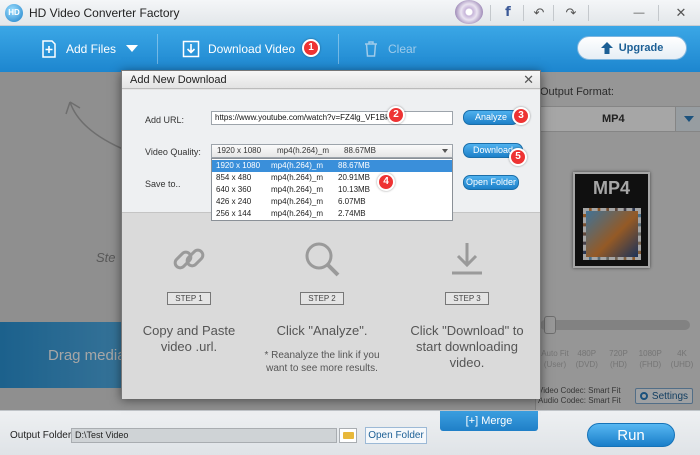 The image size is (700, 455). Describe the element at coordinates (332, 214) in the screenshot. I see `quality-option: 256 x 144 mp4(h.264)_m 2.74MB` at that location.